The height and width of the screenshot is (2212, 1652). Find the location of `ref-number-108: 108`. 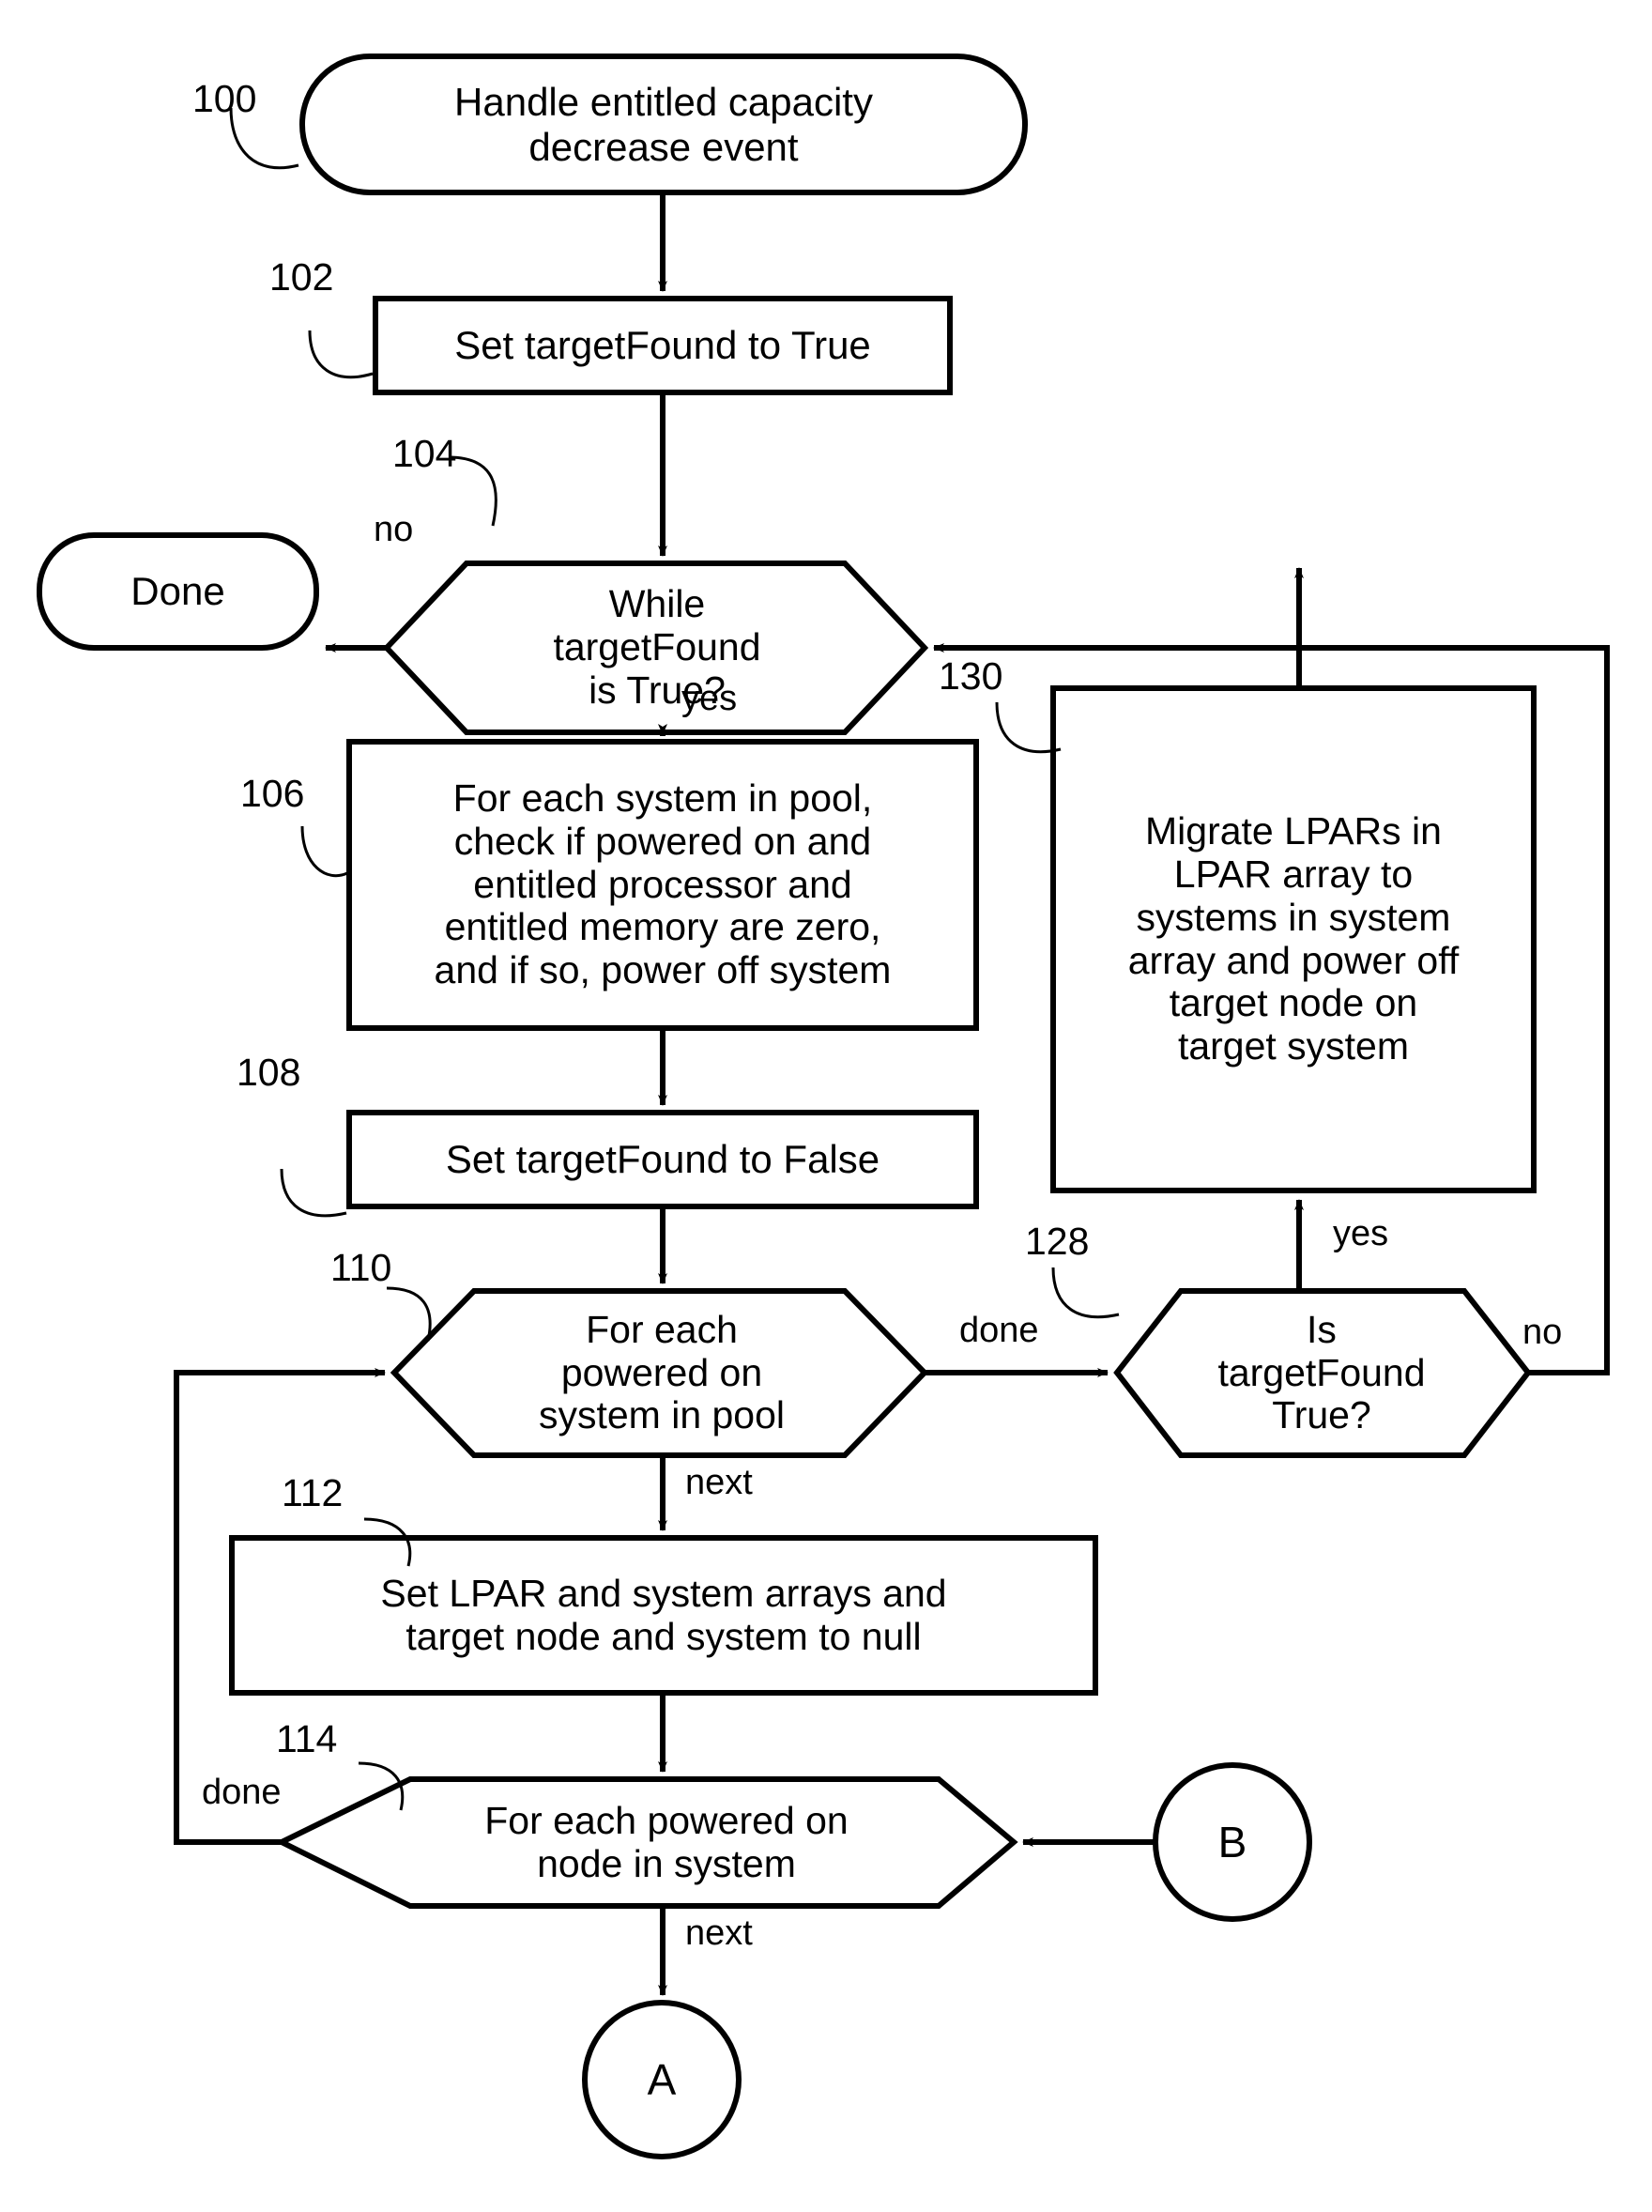

ref-number-108: 108 is located at coordinates (269, 1072).